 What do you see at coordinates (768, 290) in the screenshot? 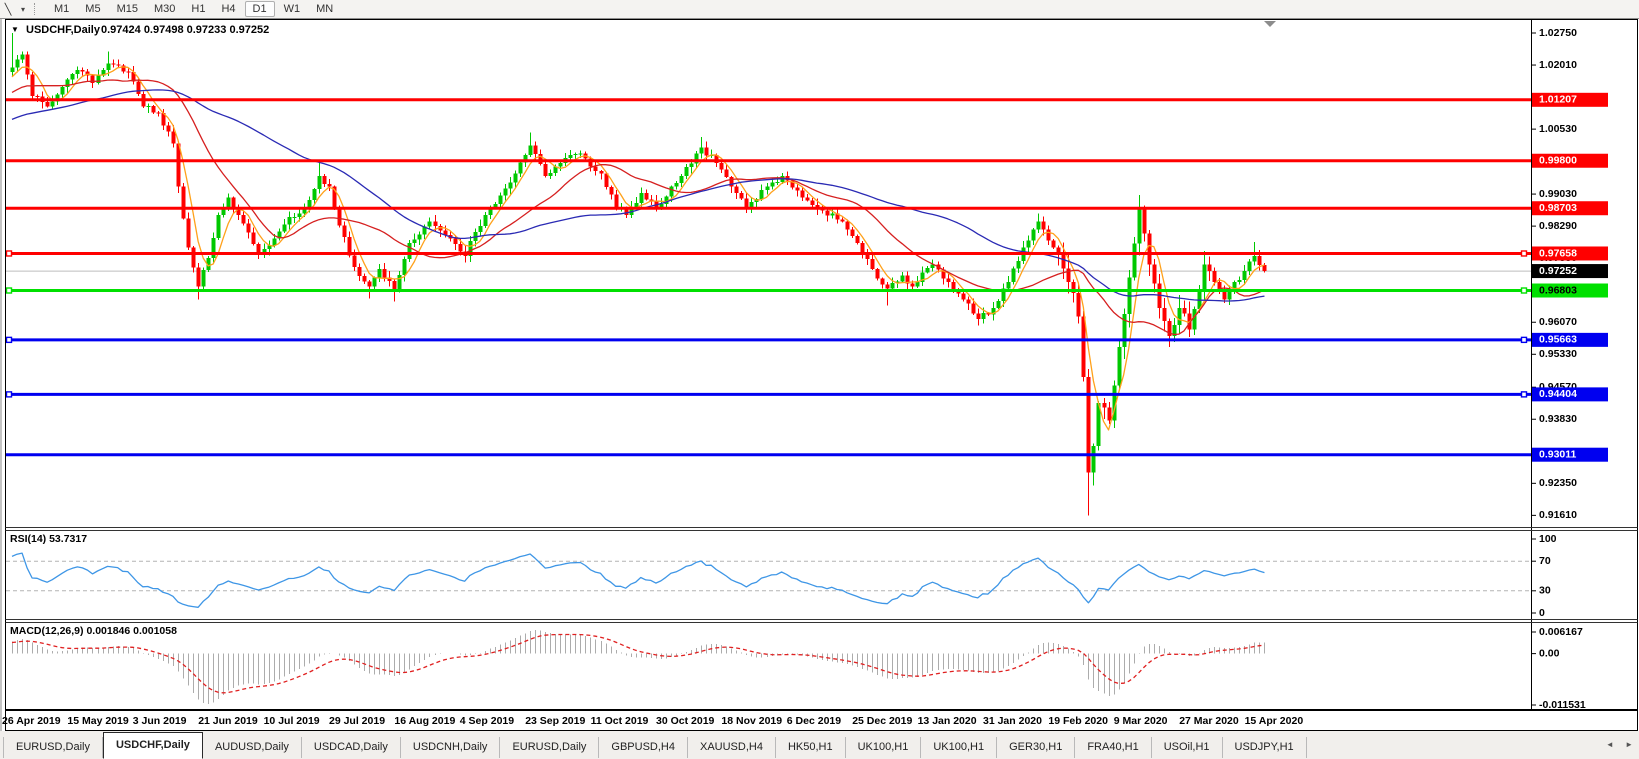
I see `horizontal-line-0.96803` at bounding box center [768, 290].